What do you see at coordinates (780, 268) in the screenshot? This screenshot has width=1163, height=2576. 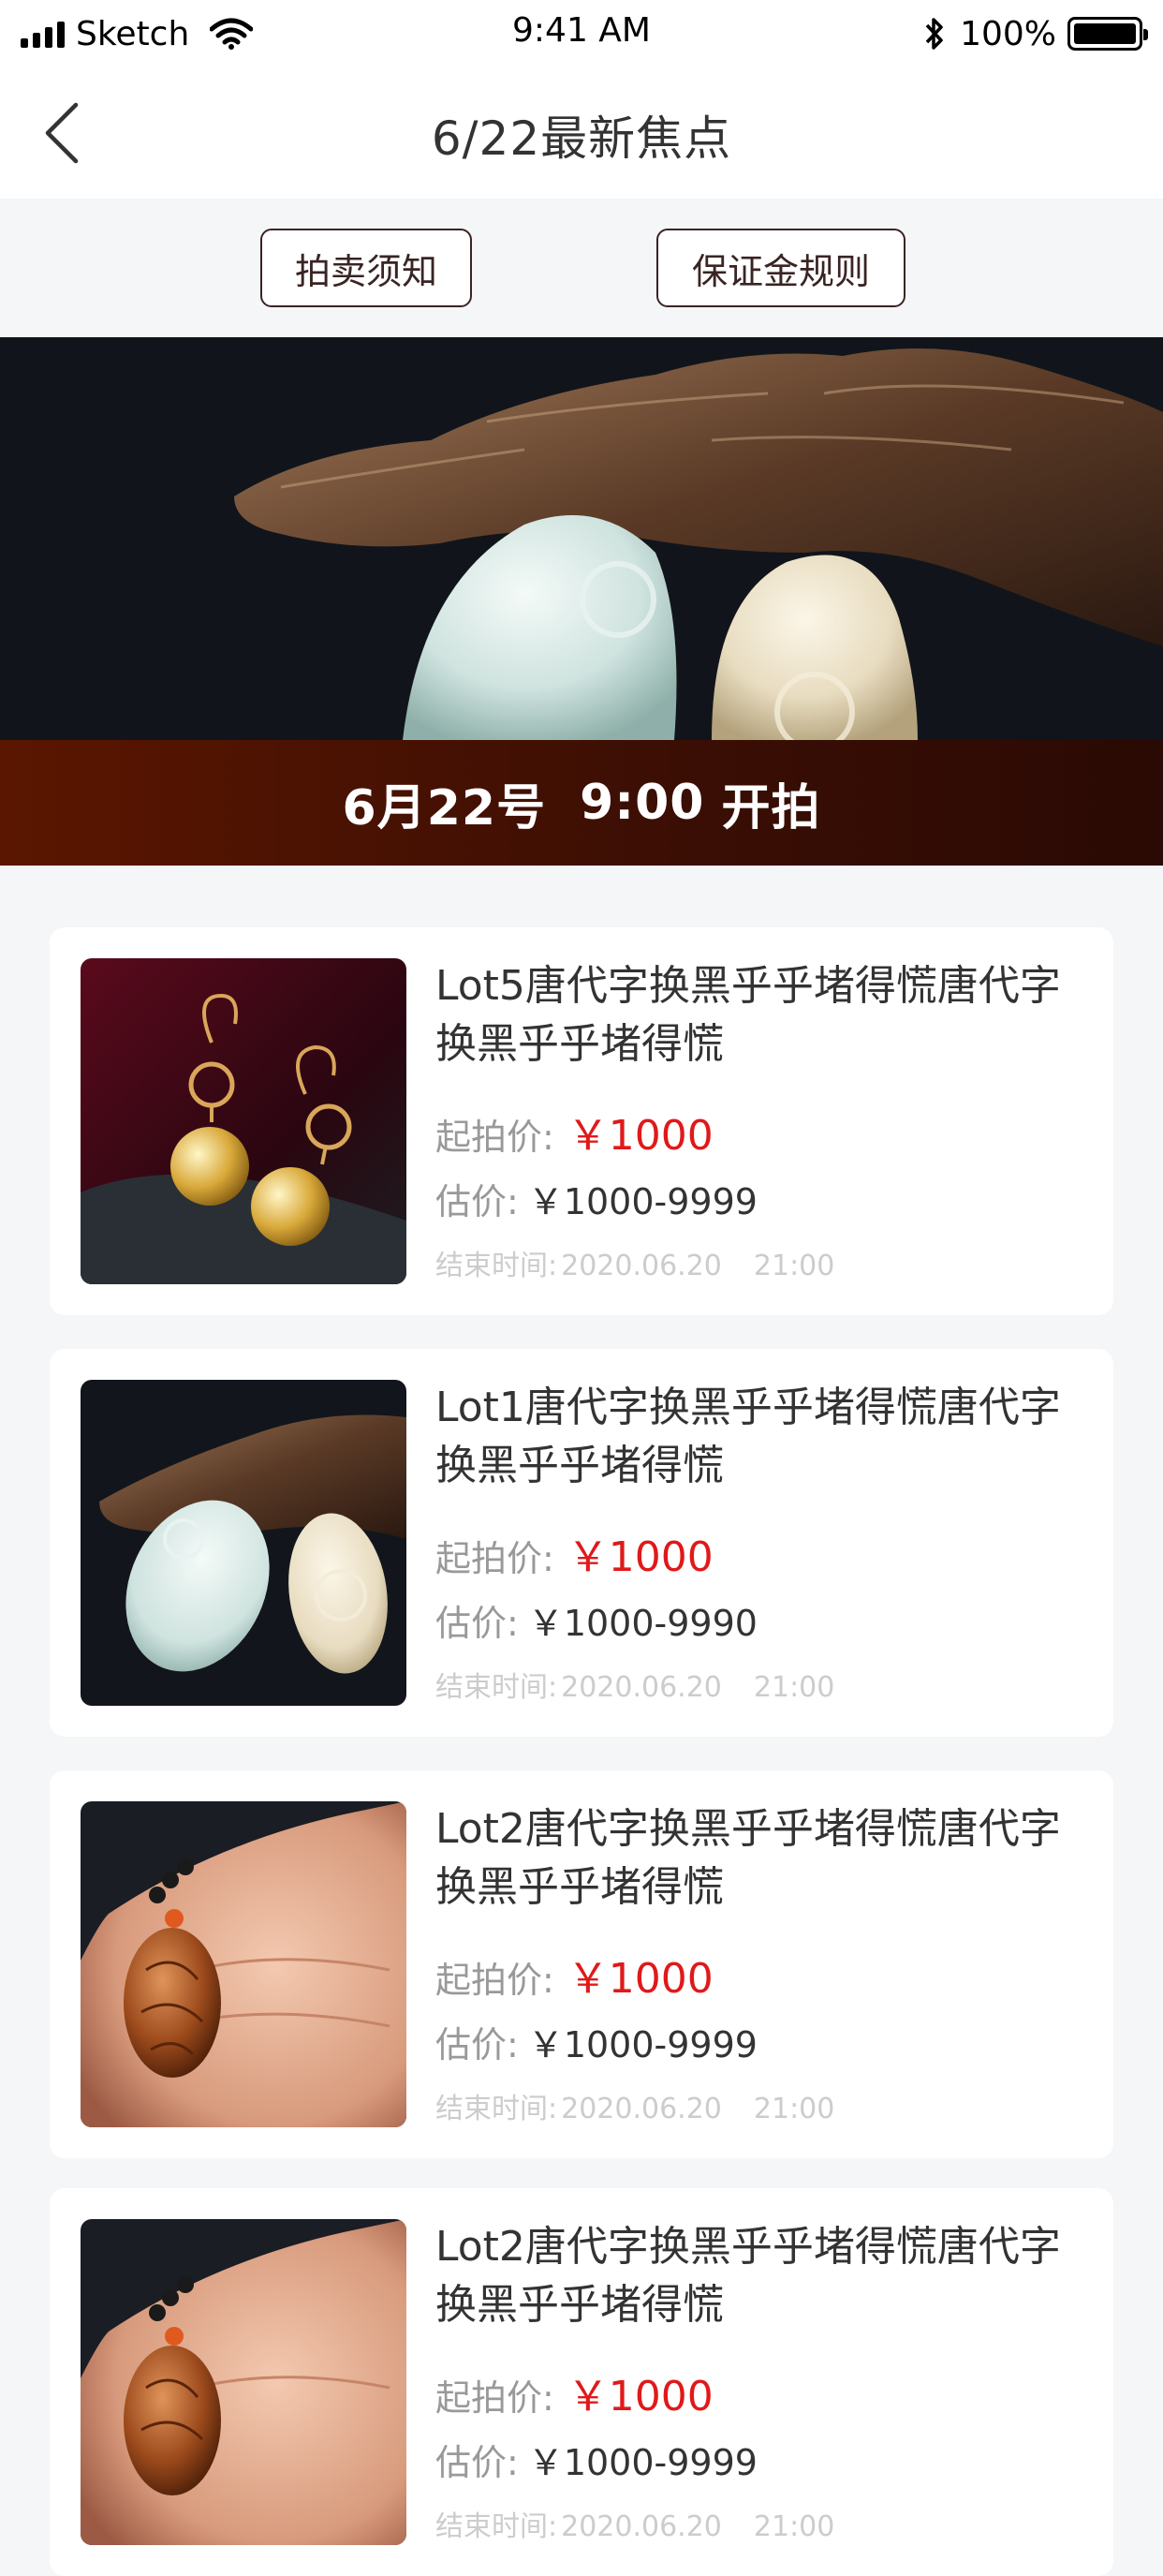 I see `deposit-rules-button: 保证金规则` at bounding box center [780, 268].